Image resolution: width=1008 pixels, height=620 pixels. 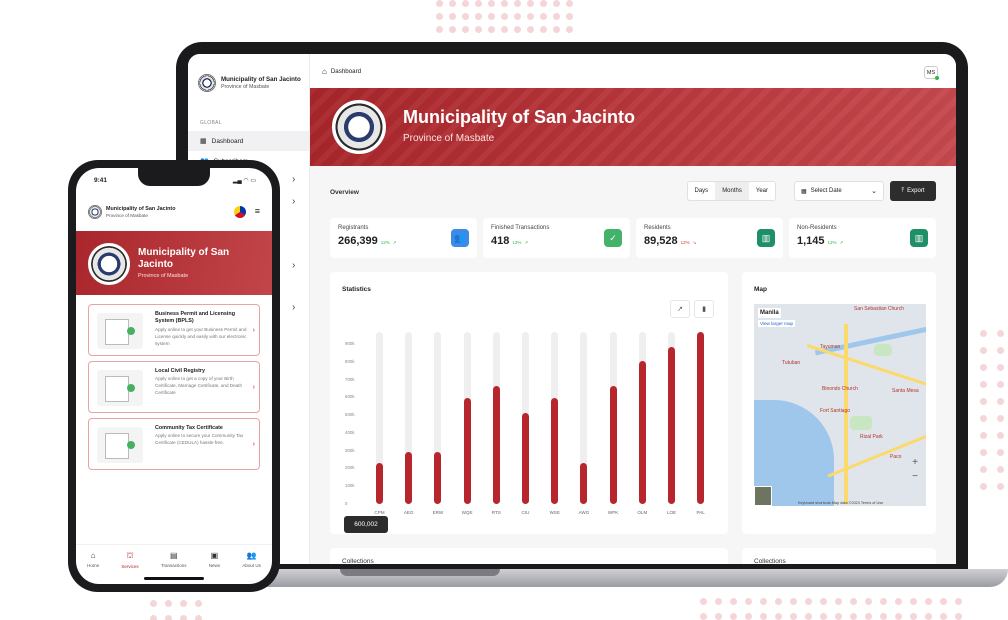 What do you see at coordinates (835, 411) in the screenshot?
I see `map-place-label: Fort Santiago` at bounding box center [835, 411].